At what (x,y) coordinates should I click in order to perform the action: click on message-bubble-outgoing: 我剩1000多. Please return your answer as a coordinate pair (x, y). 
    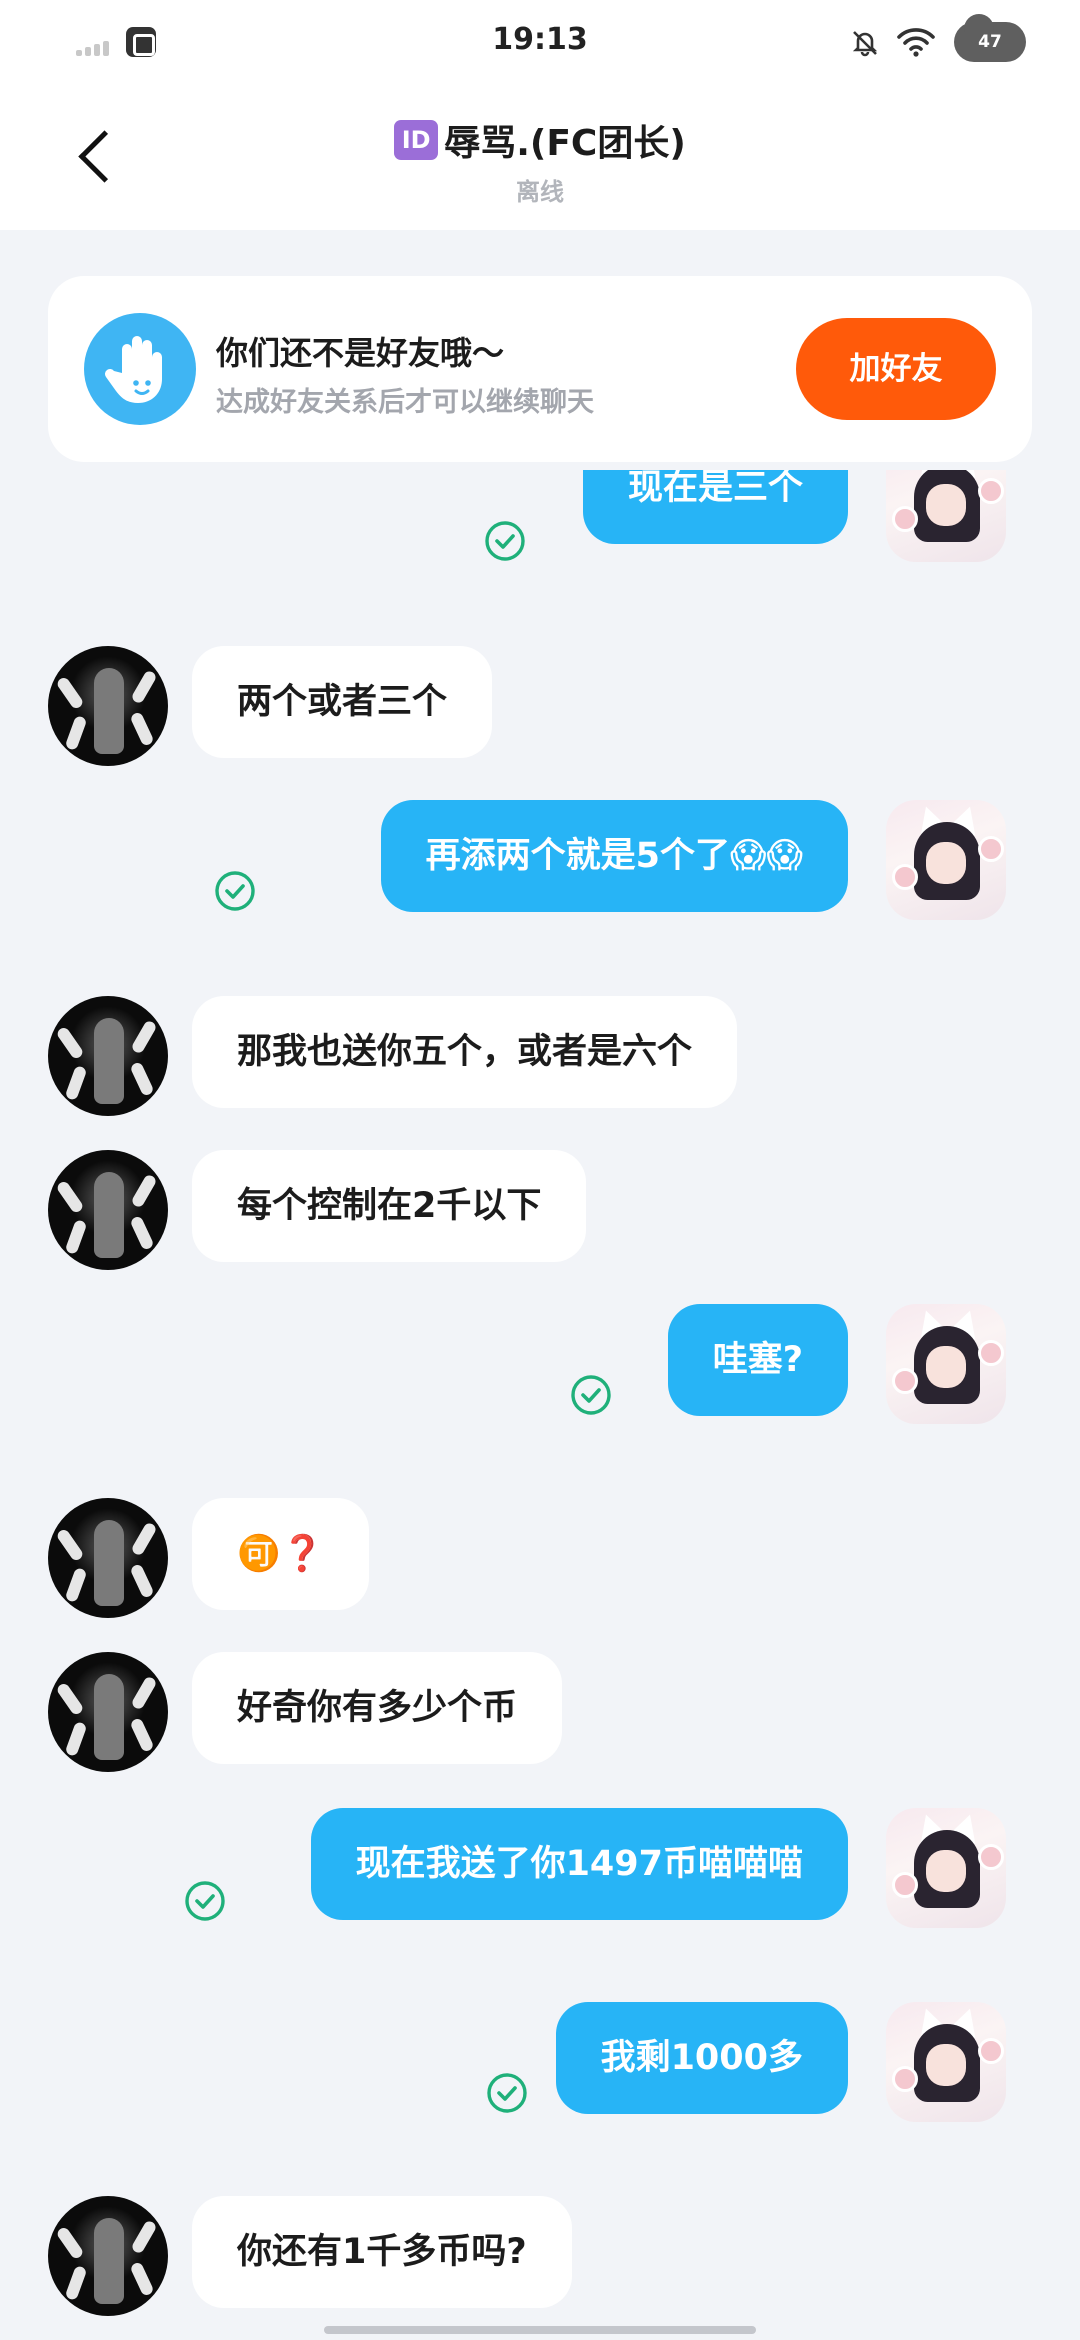
    Looking at the image, I should click on (701, 2058).